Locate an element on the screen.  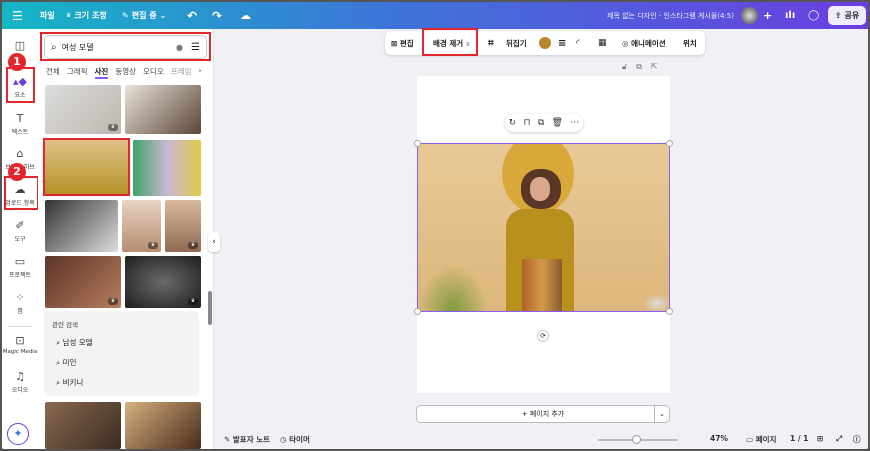
notes-button: ✎ 발표자 노트 is located at coordinates (247, 439).